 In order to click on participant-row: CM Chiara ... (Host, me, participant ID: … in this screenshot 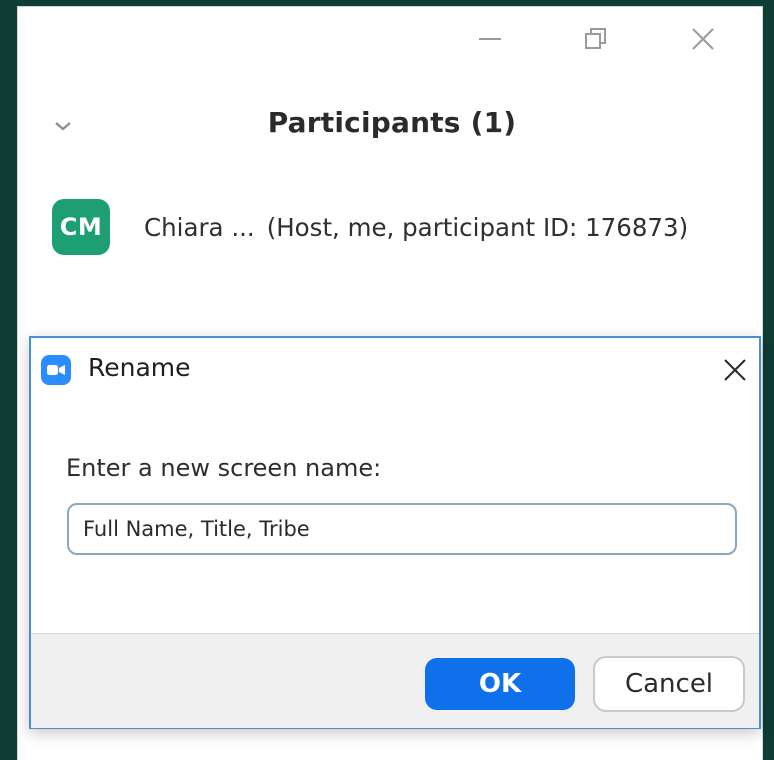, I will do `click(402, 227)`.